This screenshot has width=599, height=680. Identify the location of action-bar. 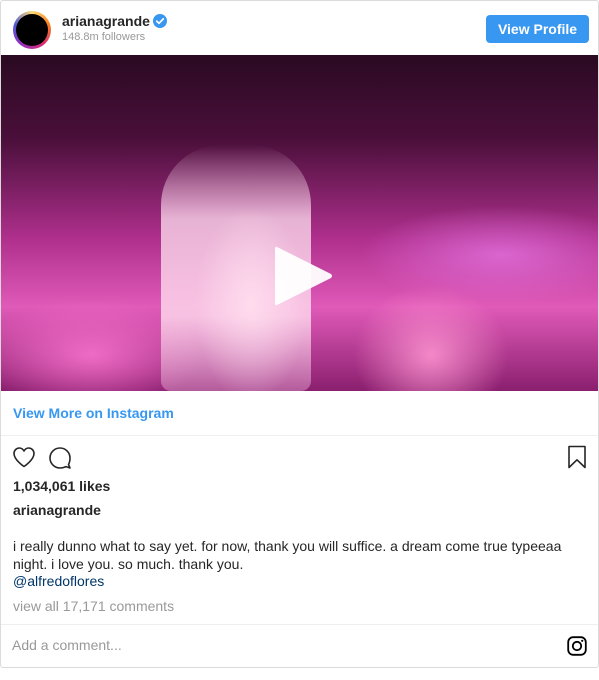
(299, 455).